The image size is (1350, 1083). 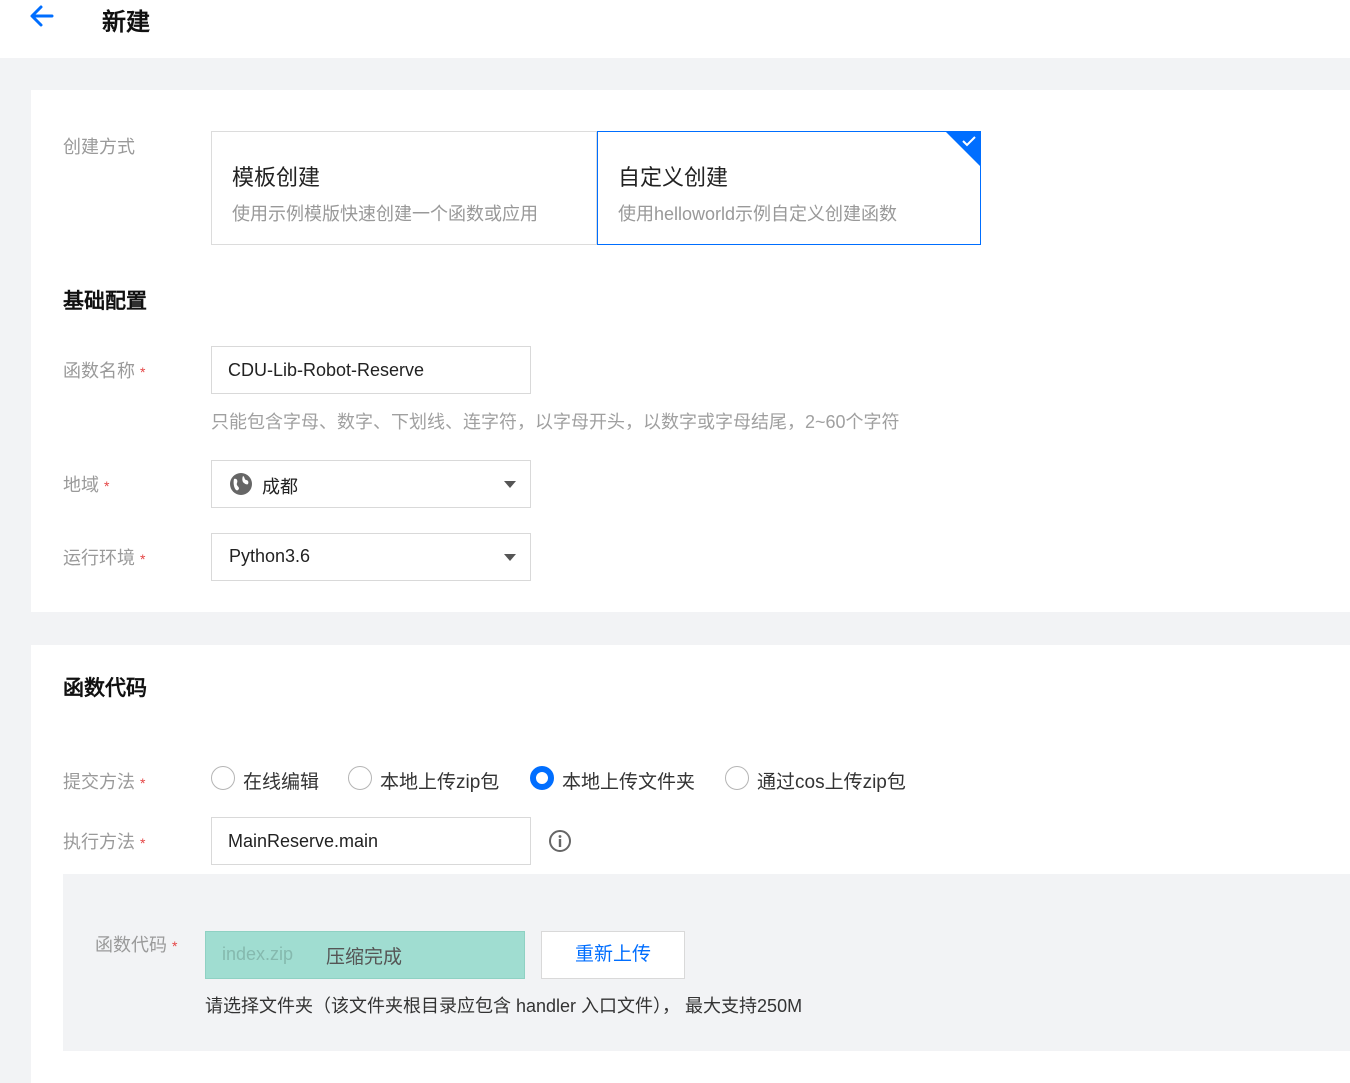 I want to click on runtime-select: Python3.6, so click(x=371, y=557).